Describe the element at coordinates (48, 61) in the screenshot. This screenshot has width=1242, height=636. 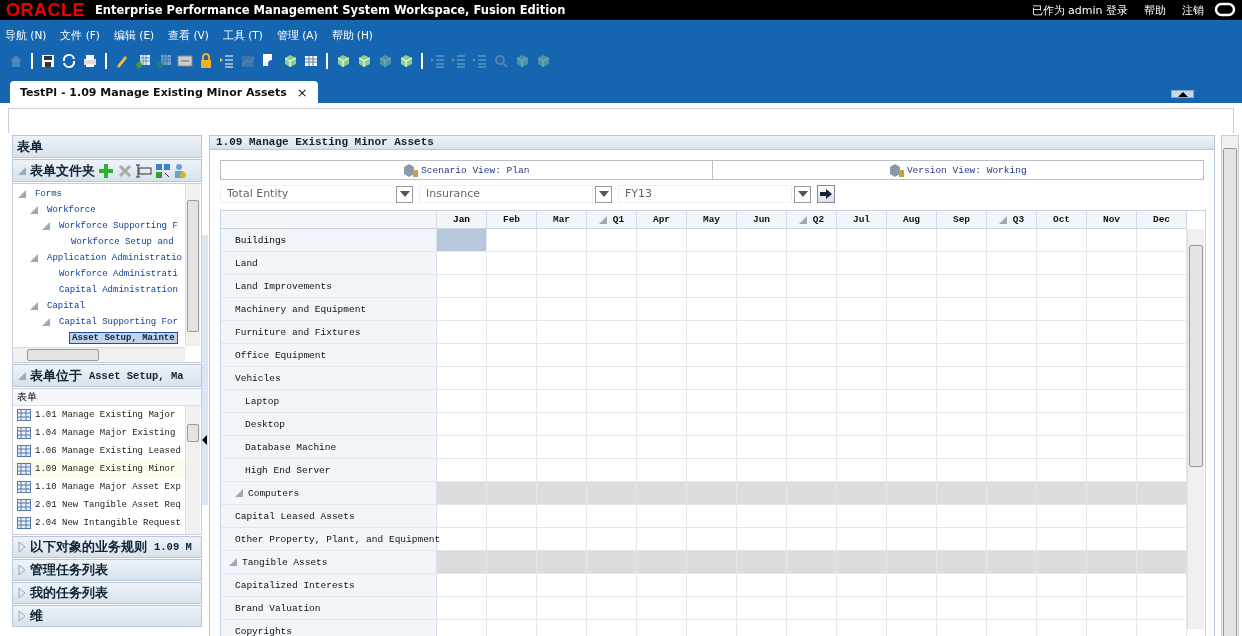
I see `save-icon` at that location.